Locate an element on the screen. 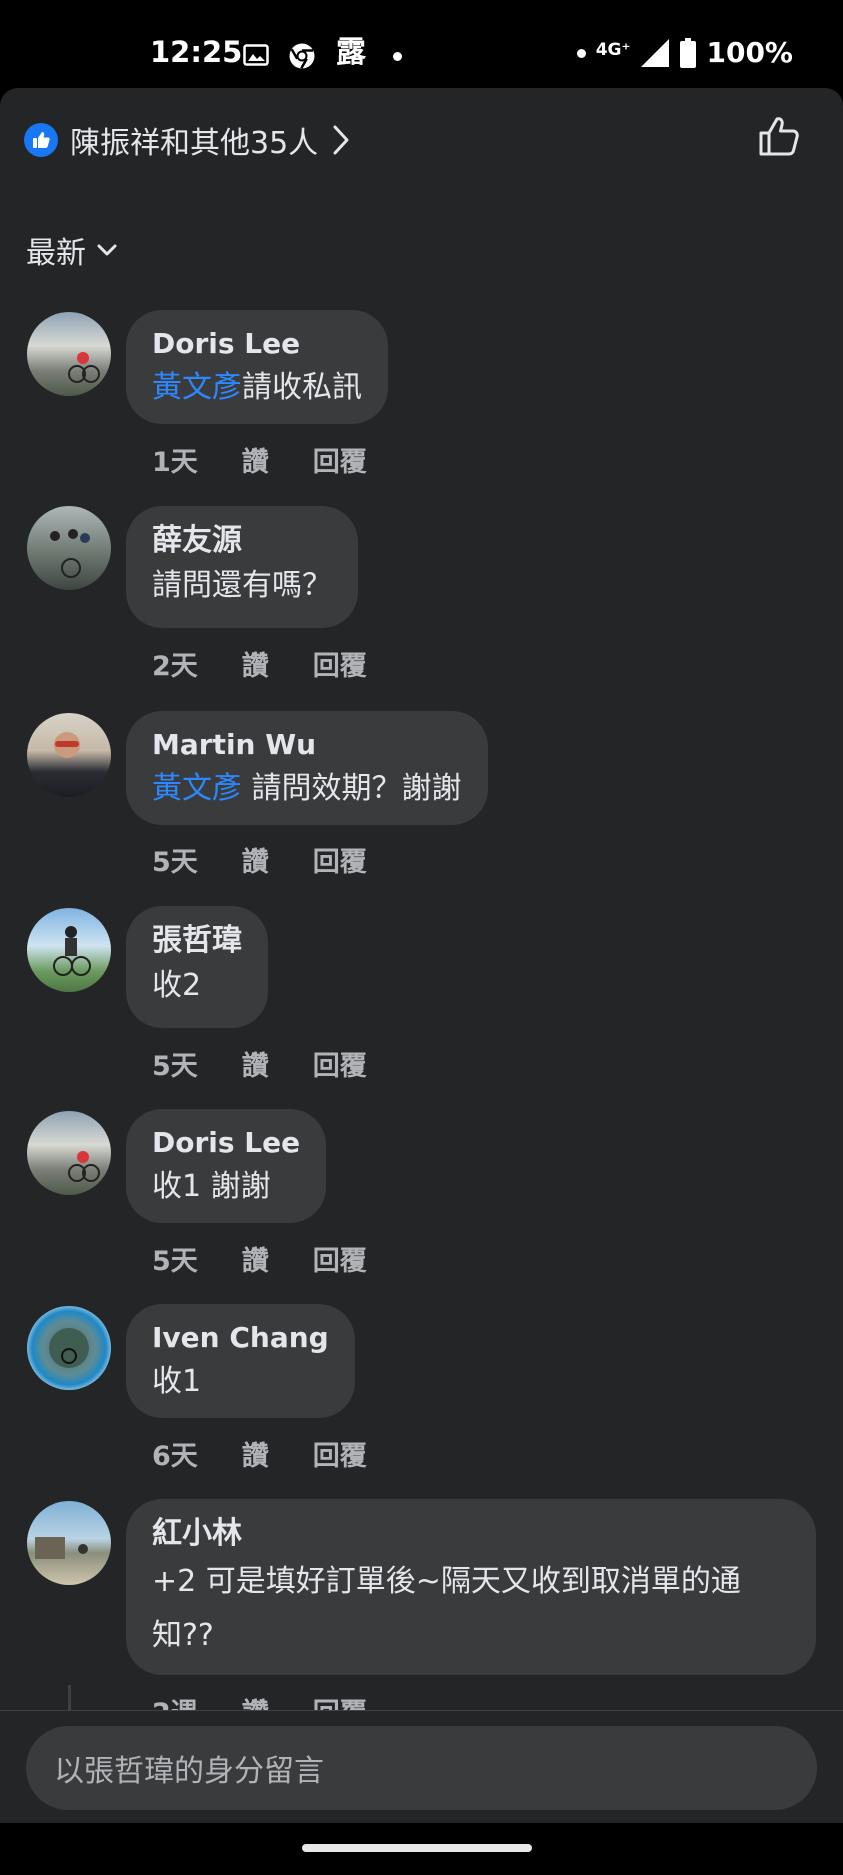  comment-bubble: Doris Lee 黃文彥請收私訊 is located at coordinates (257, 367).